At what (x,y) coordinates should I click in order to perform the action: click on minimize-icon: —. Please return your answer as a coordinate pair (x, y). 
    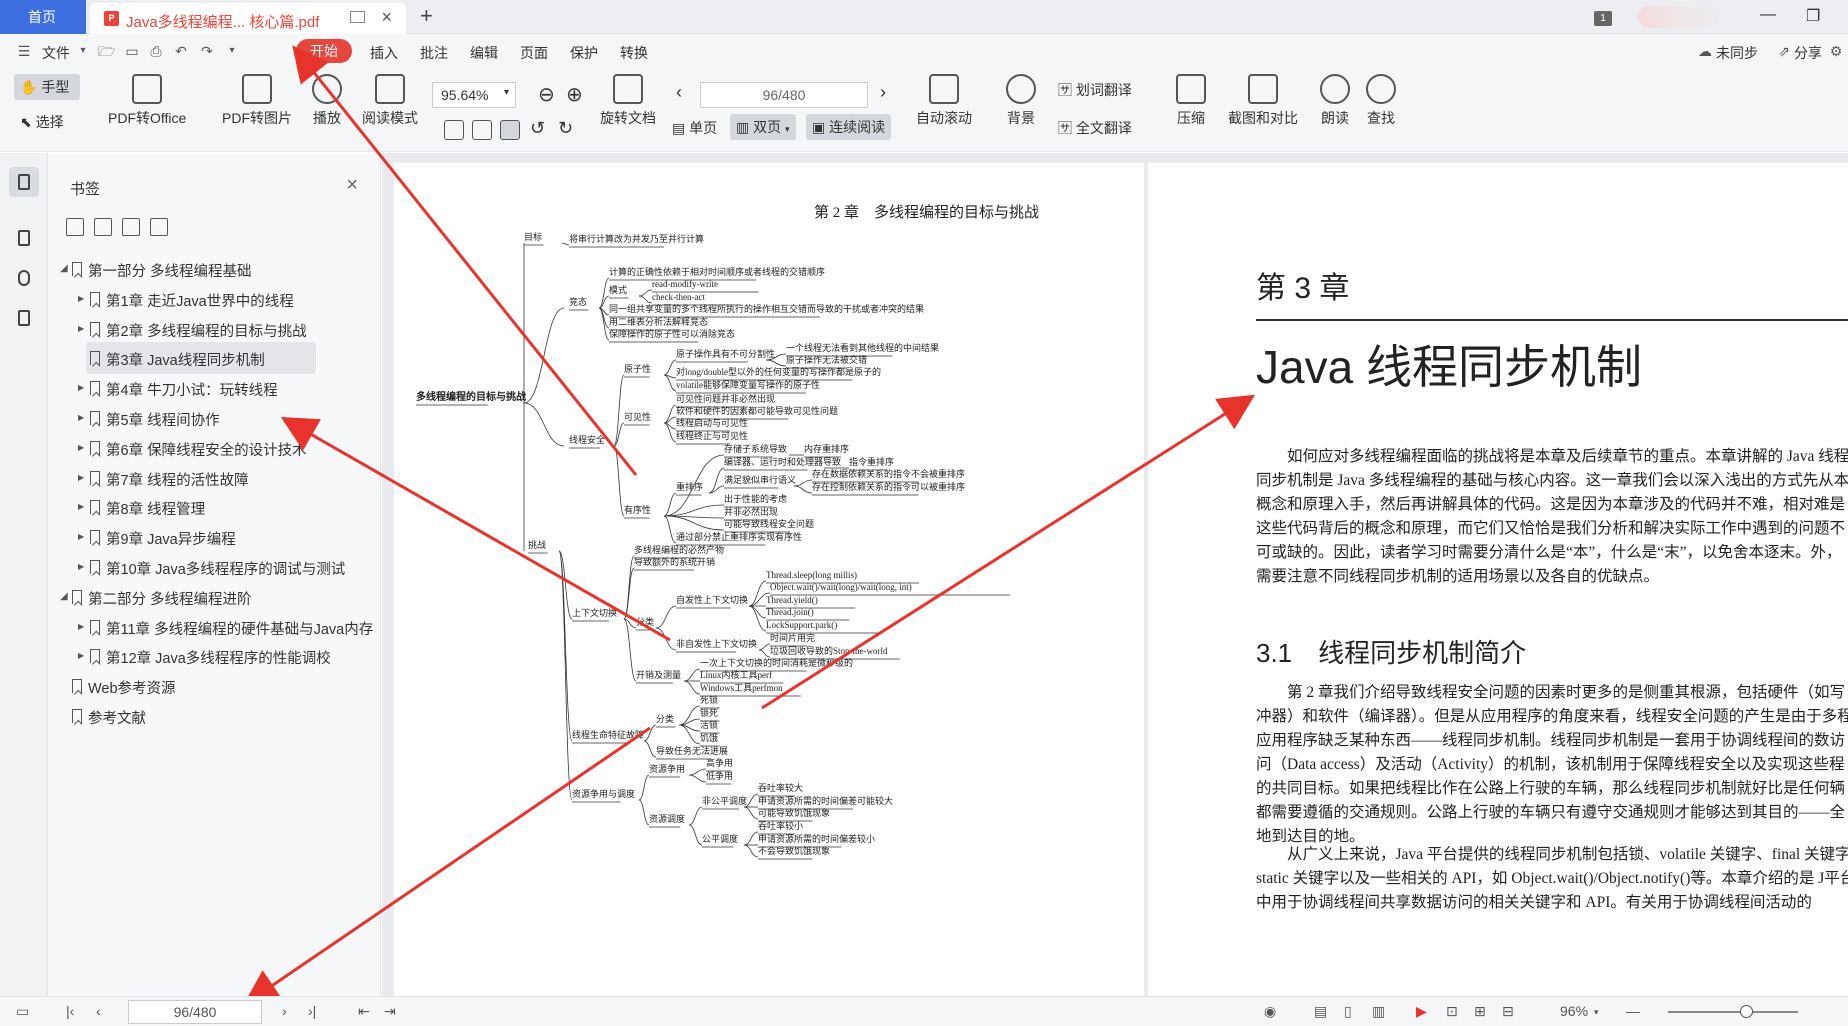
    Looking at the image, I should click on (1768, 15).